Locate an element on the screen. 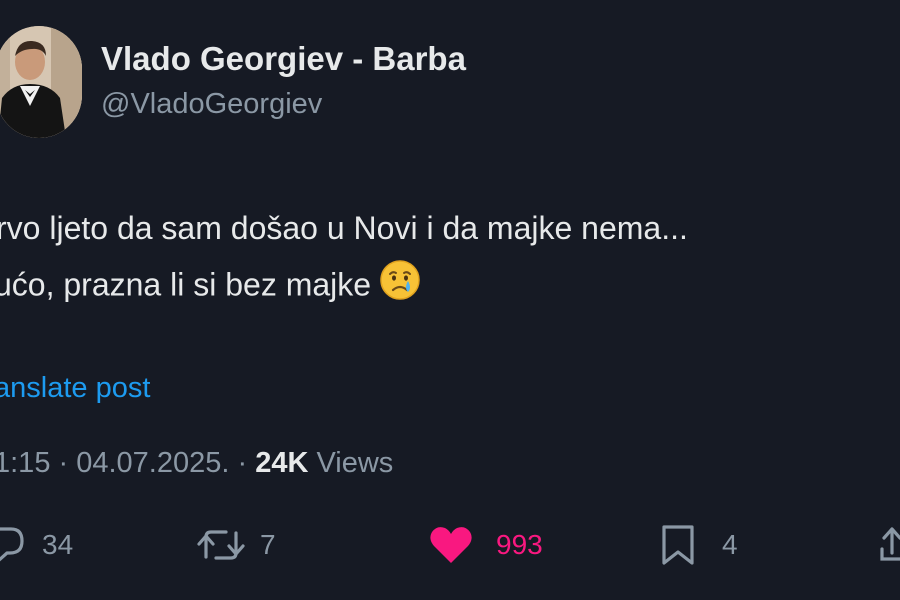 The width and height of the screenshot is (900, 600). tweet-meta: 1:15 · 04.07.2025. · 24K Views is located at coordinates (196, 463).